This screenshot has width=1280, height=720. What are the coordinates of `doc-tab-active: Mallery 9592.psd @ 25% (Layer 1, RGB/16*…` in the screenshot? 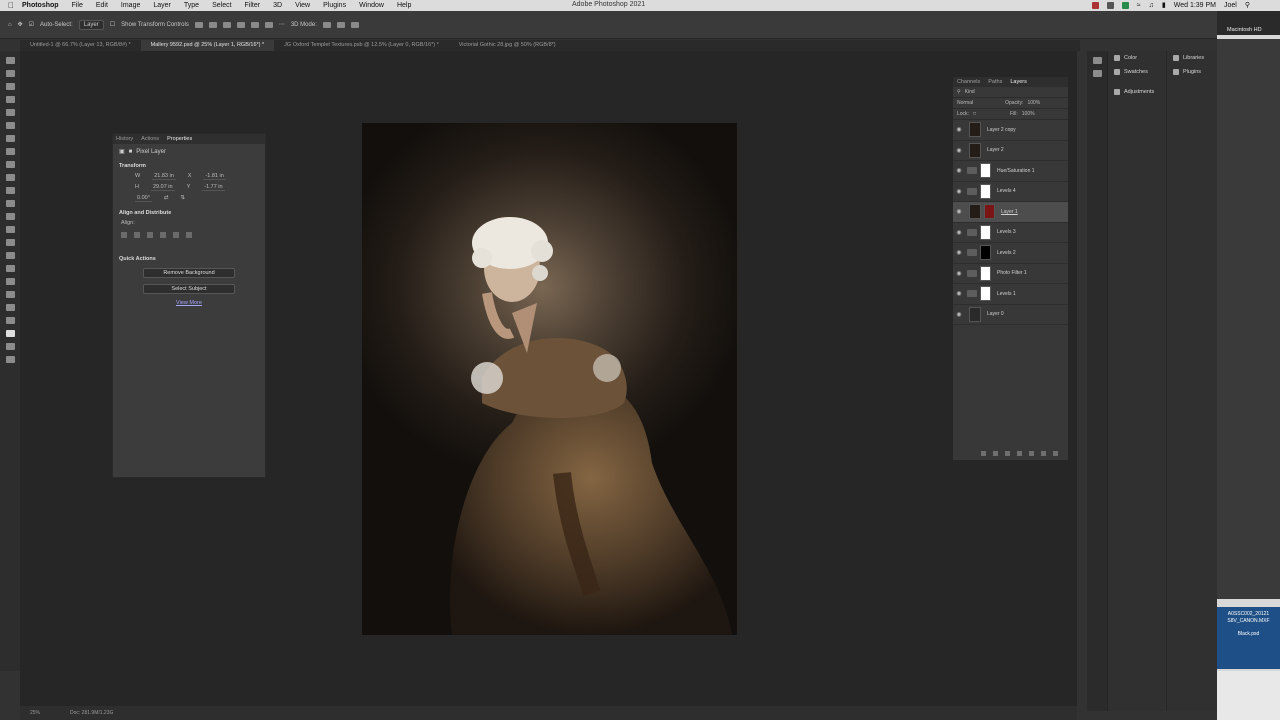 It's located at (207, 45).